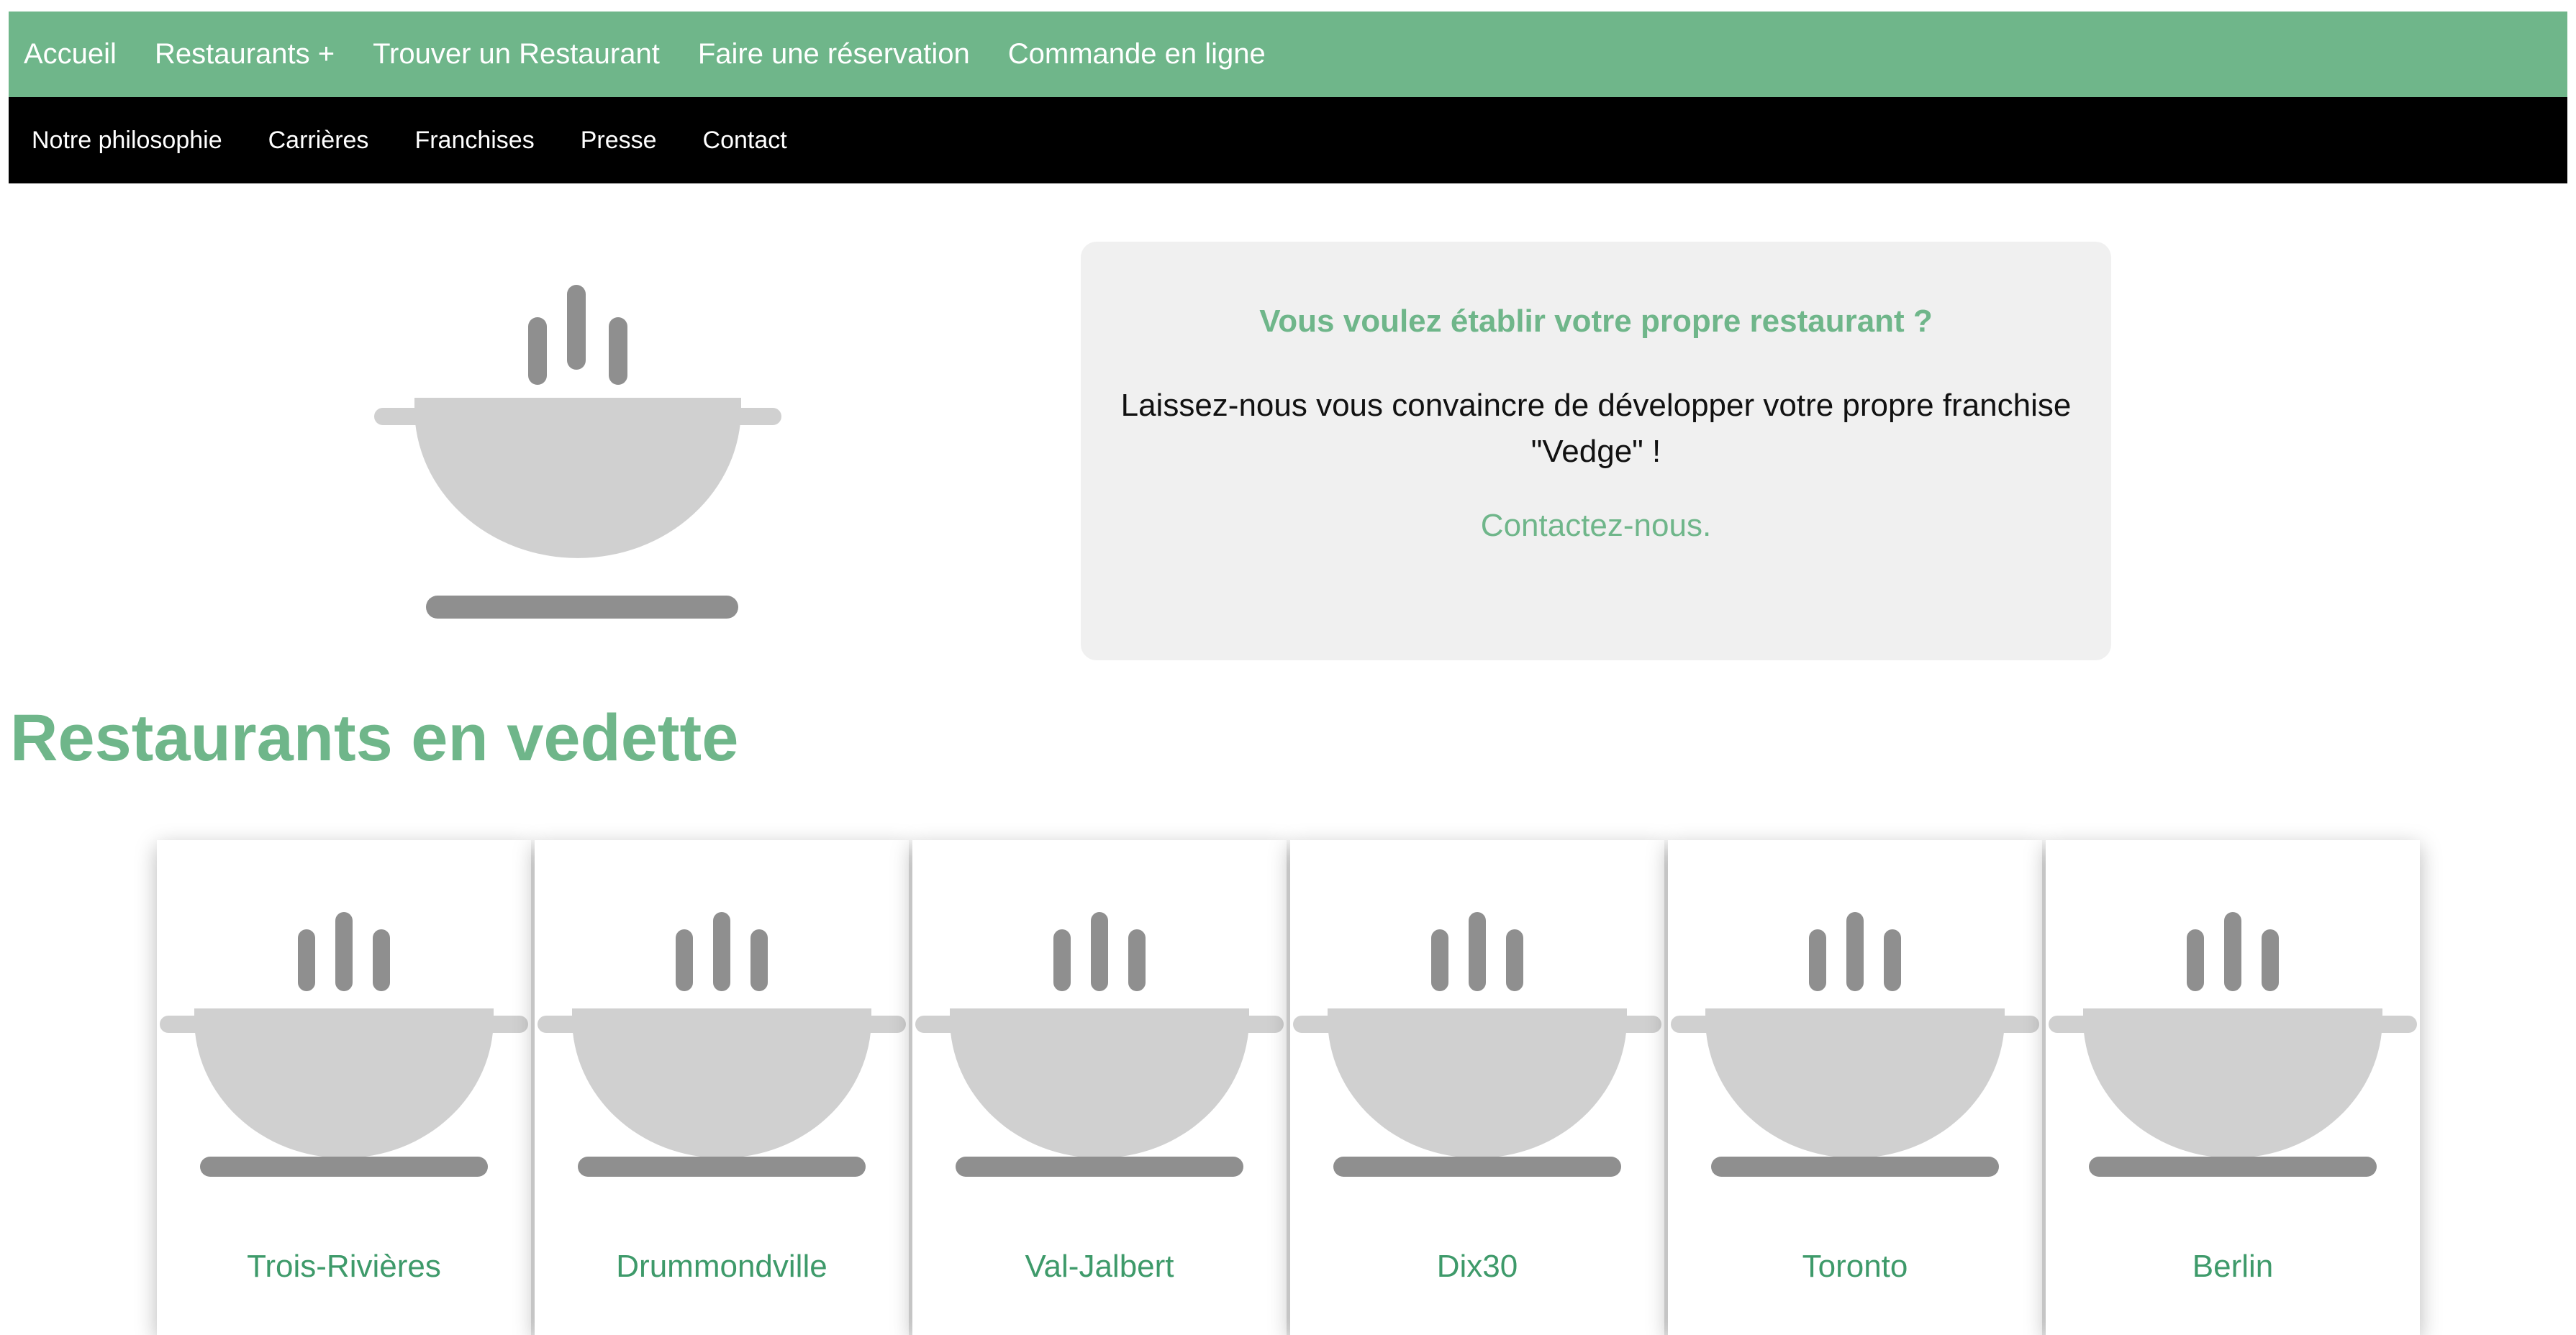 The image size is (2576, 1335). What do you see at coordinates (722, 1267) in the screenshot?
I see `restaurant-name: Drummondville` at bounding box center [722, 1267].